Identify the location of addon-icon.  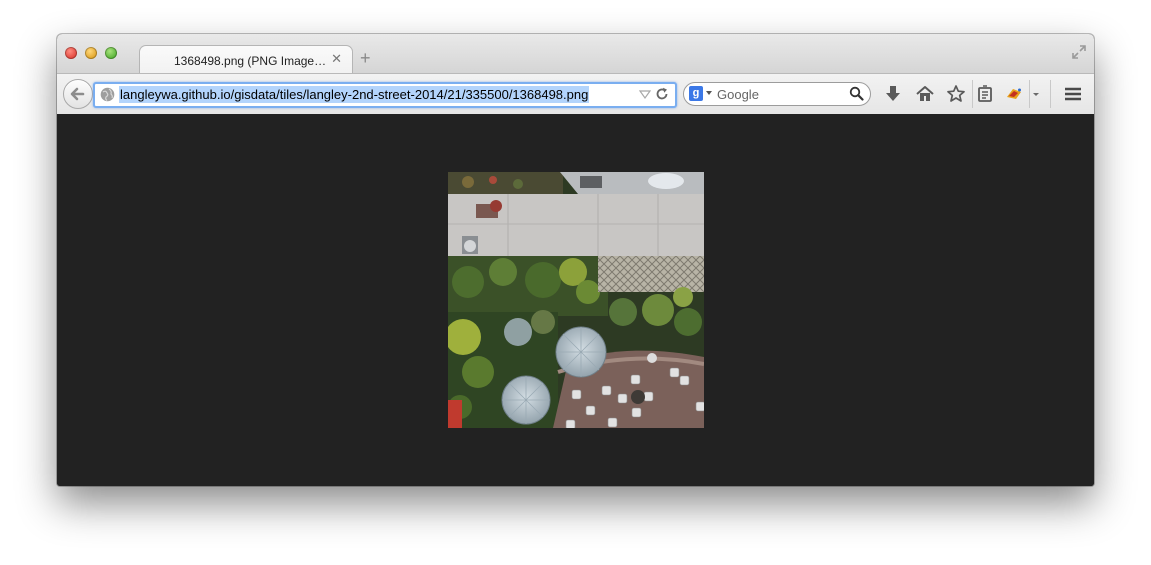
(1014, 94).